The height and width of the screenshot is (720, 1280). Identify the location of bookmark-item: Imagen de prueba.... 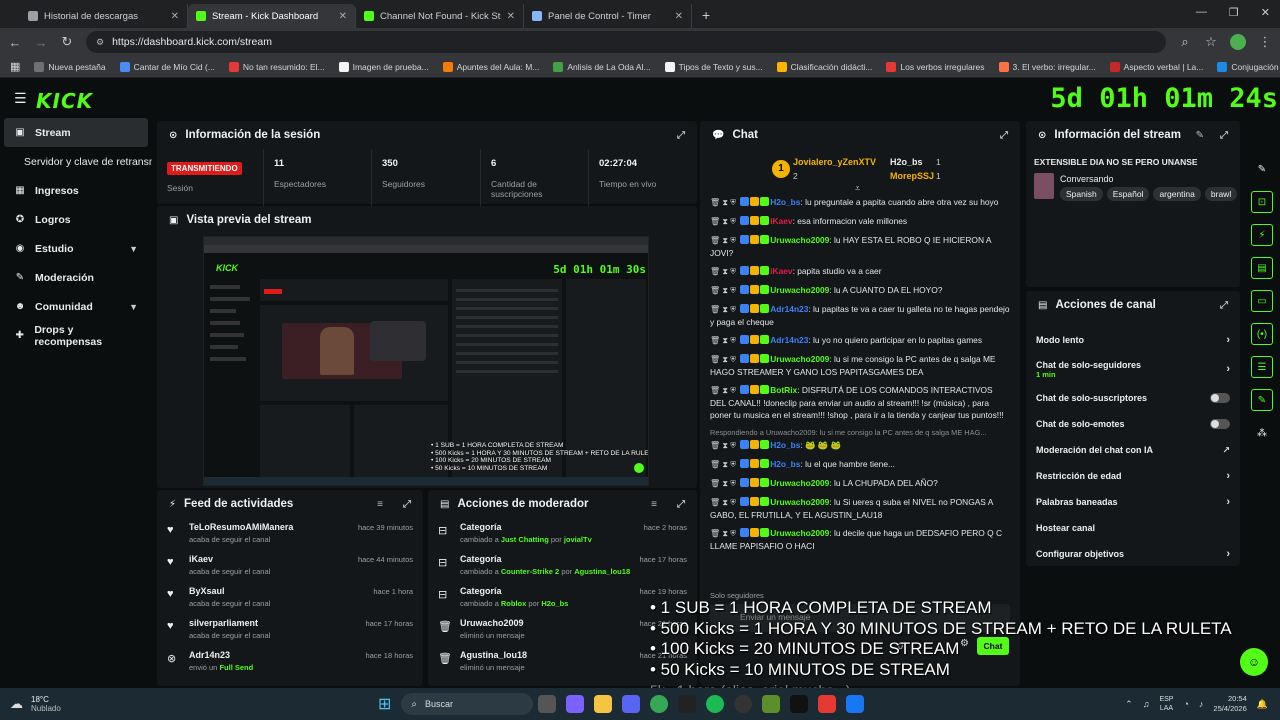
(383, 66).